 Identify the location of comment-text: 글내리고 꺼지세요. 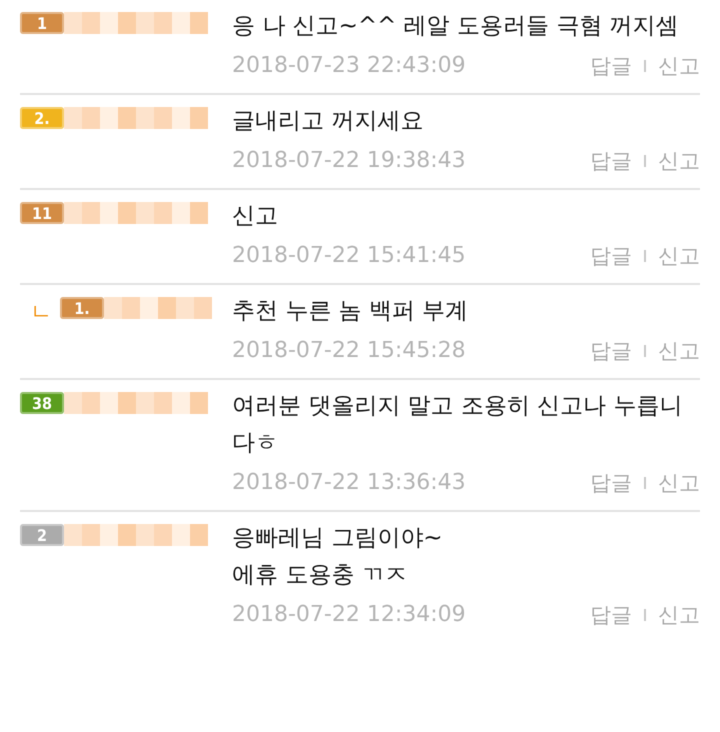
(328, 121).